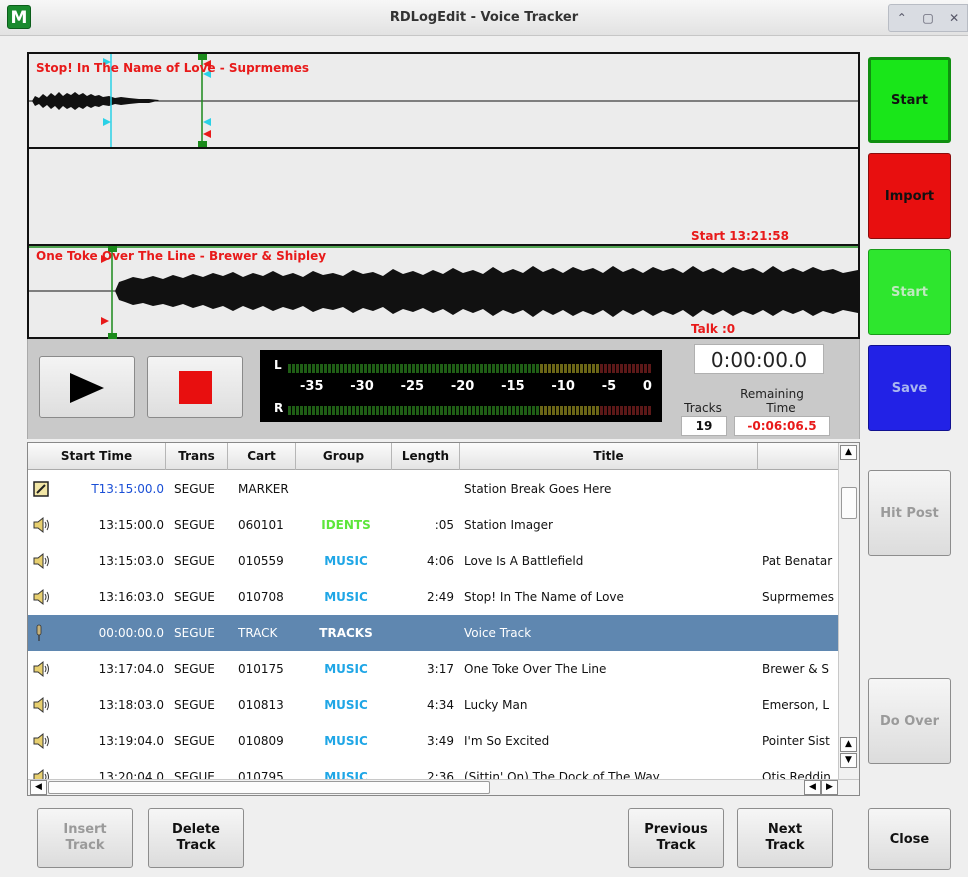 This screenshot has height=877, width=968. What do you see at coordinates (812, 787) in the screenshot?
I see `scroll-left-icon-right: ◀` at bounding box center [812, 787].